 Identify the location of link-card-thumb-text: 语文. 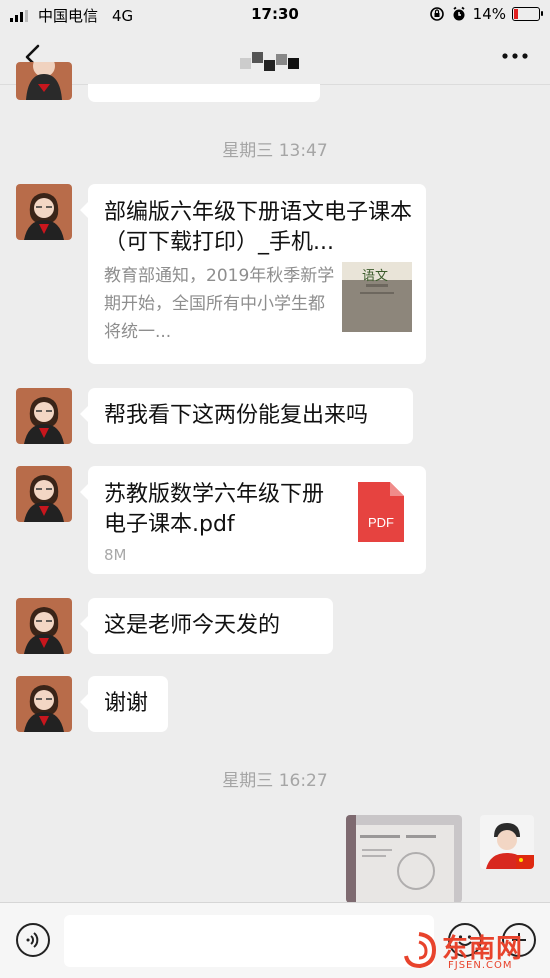
(375, 276).